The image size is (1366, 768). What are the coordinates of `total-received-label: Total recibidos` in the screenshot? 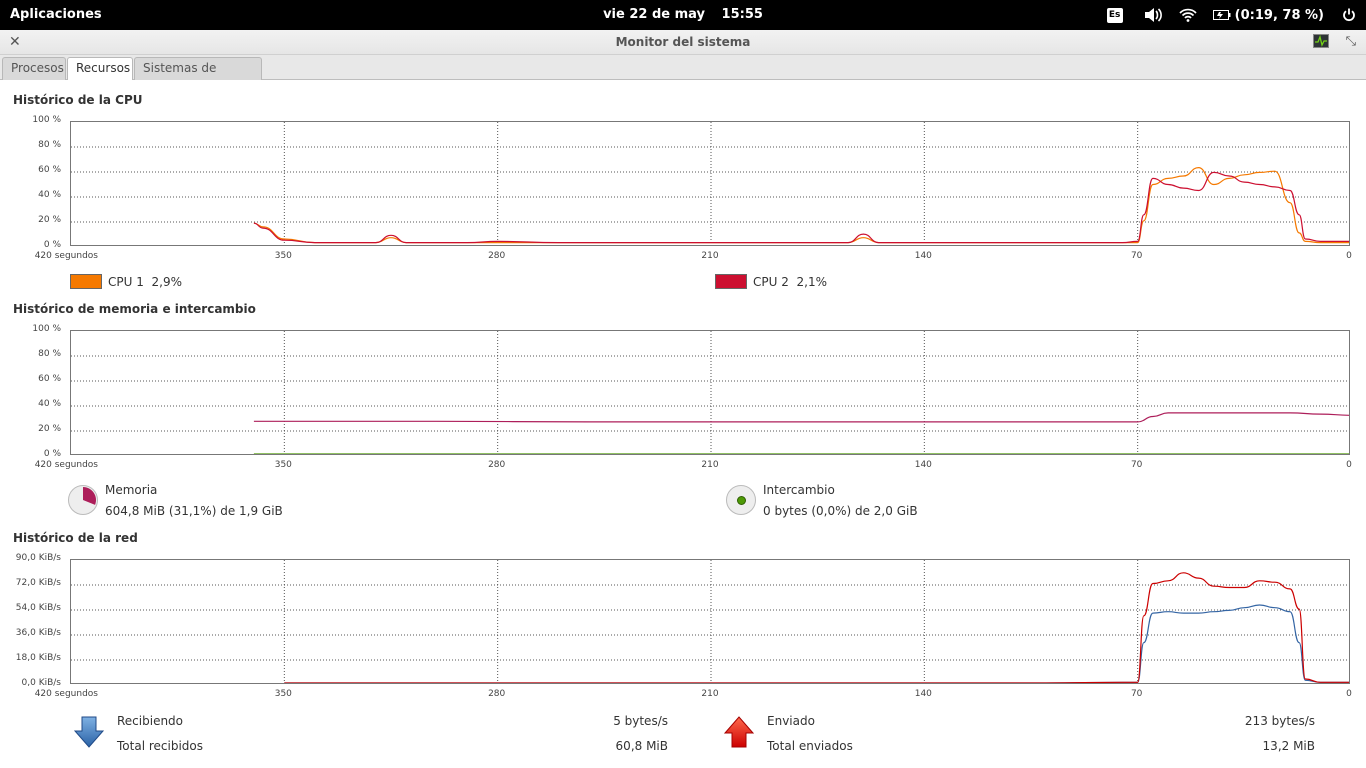 It's located at (160, 746).